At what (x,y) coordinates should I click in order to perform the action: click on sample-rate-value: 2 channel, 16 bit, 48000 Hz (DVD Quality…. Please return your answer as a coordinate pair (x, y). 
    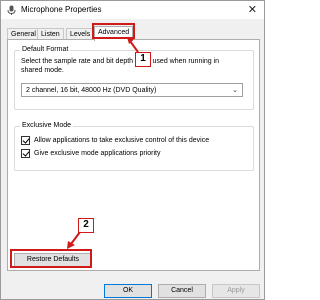
    Looking at the image, I should click on (91, 90).